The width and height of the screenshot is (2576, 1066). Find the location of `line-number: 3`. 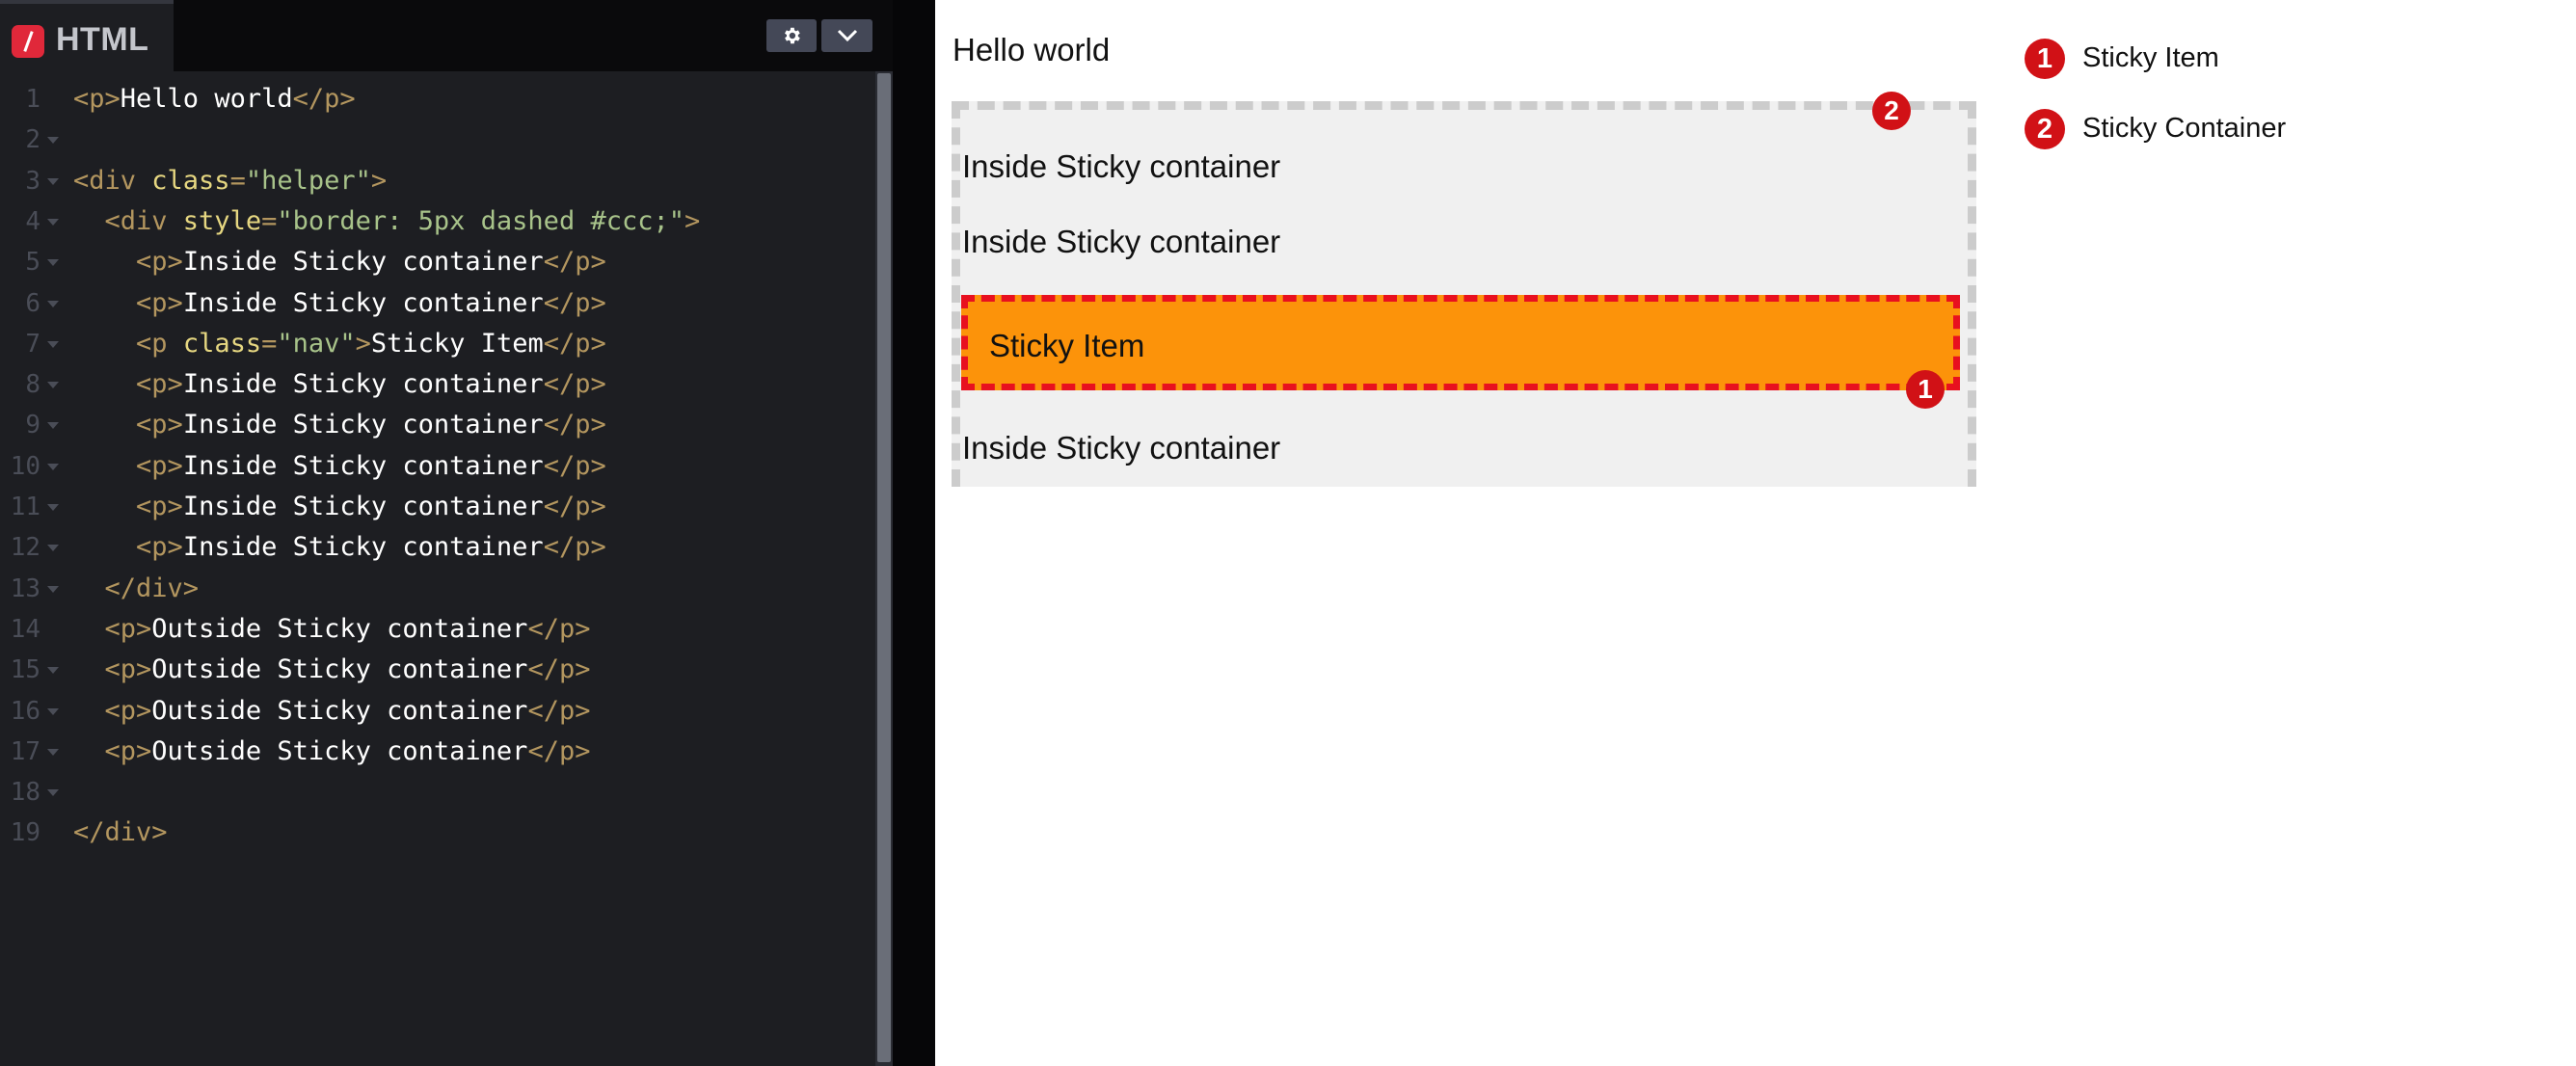

line-number: 3 is located at coordinates (32, 181).